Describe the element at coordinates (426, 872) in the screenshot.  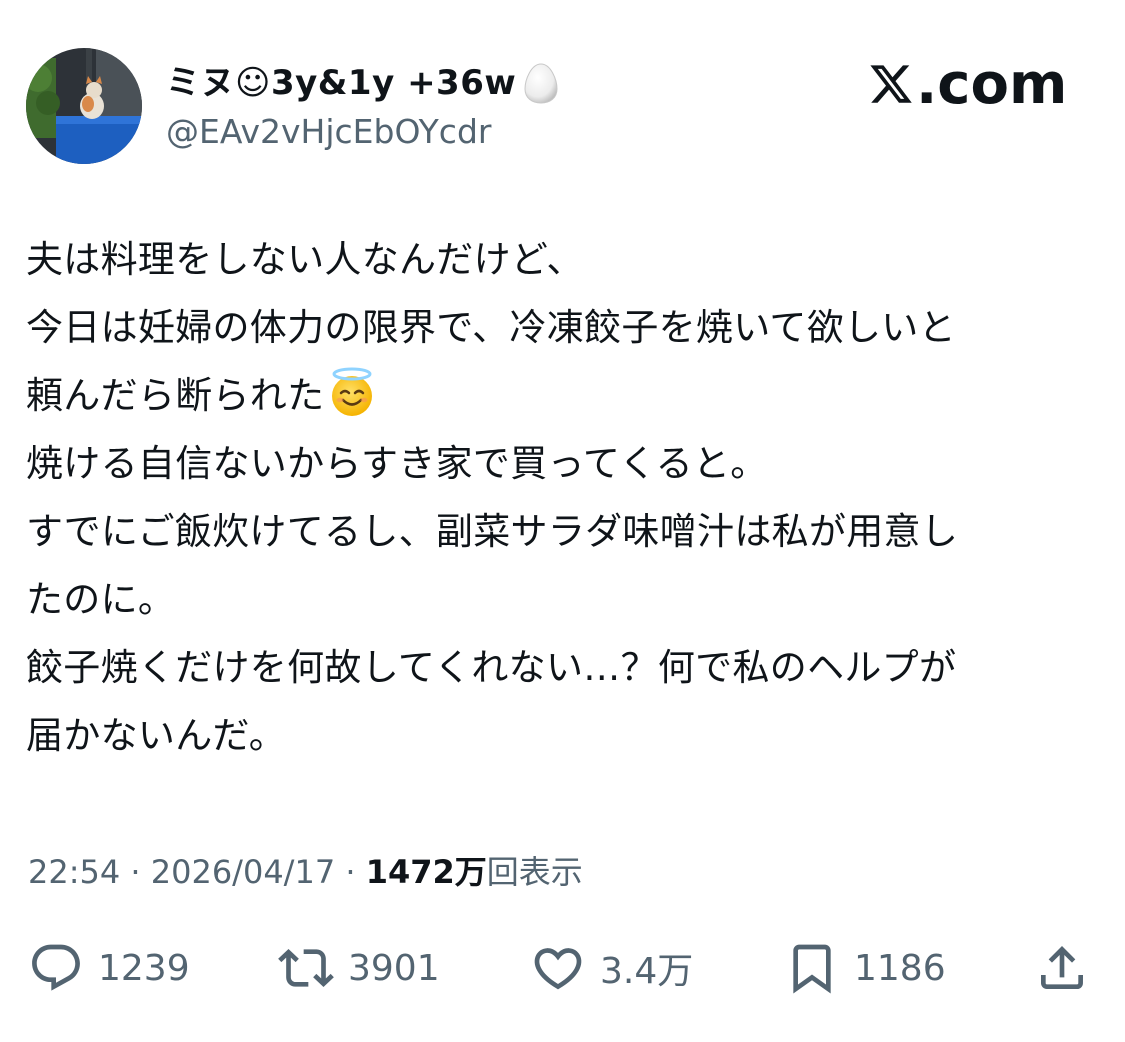
I see `views-count: 1472万` at that location.